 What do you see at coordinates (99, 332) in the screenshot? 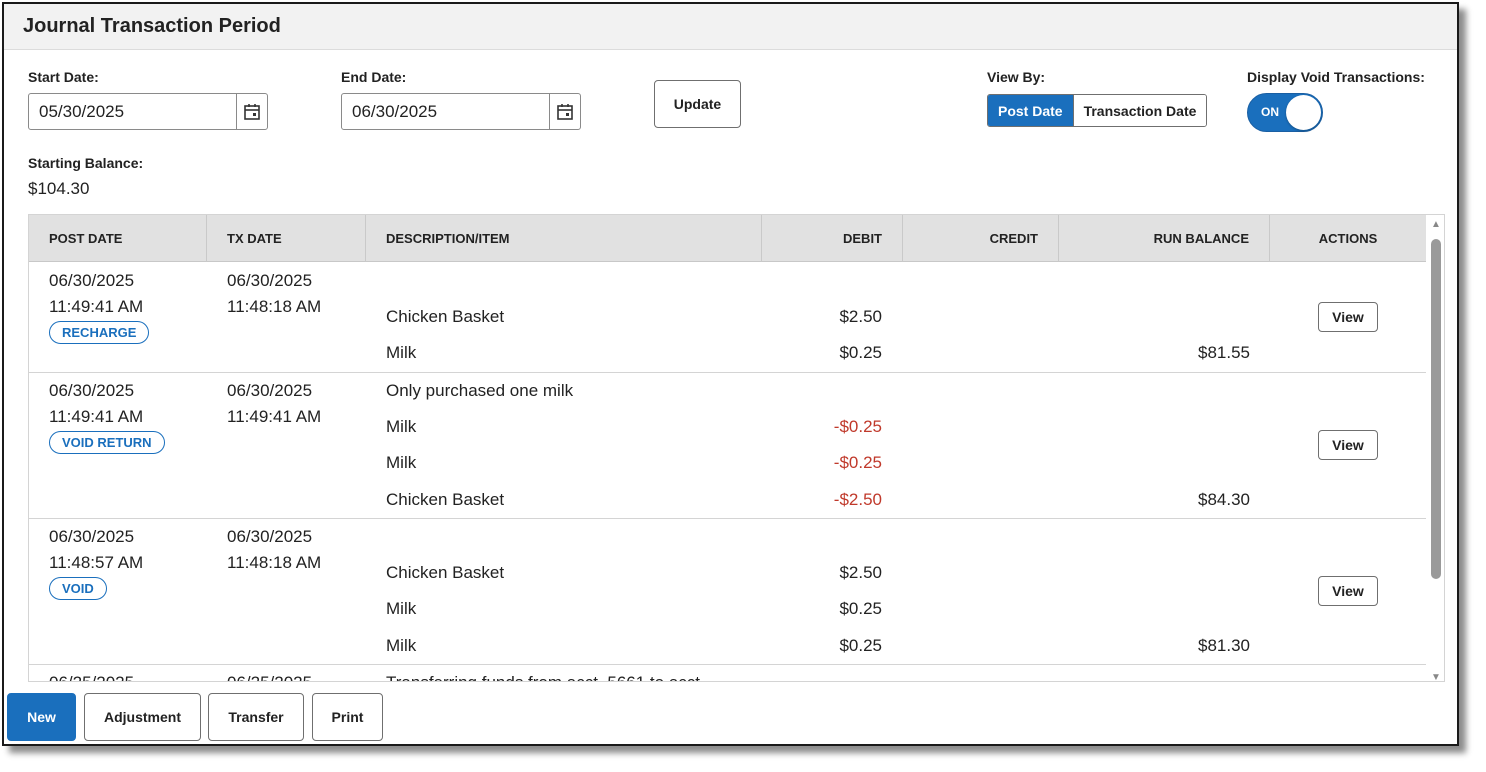
I see `status-badge: RECHARGE` at bounding box center [99, 332].